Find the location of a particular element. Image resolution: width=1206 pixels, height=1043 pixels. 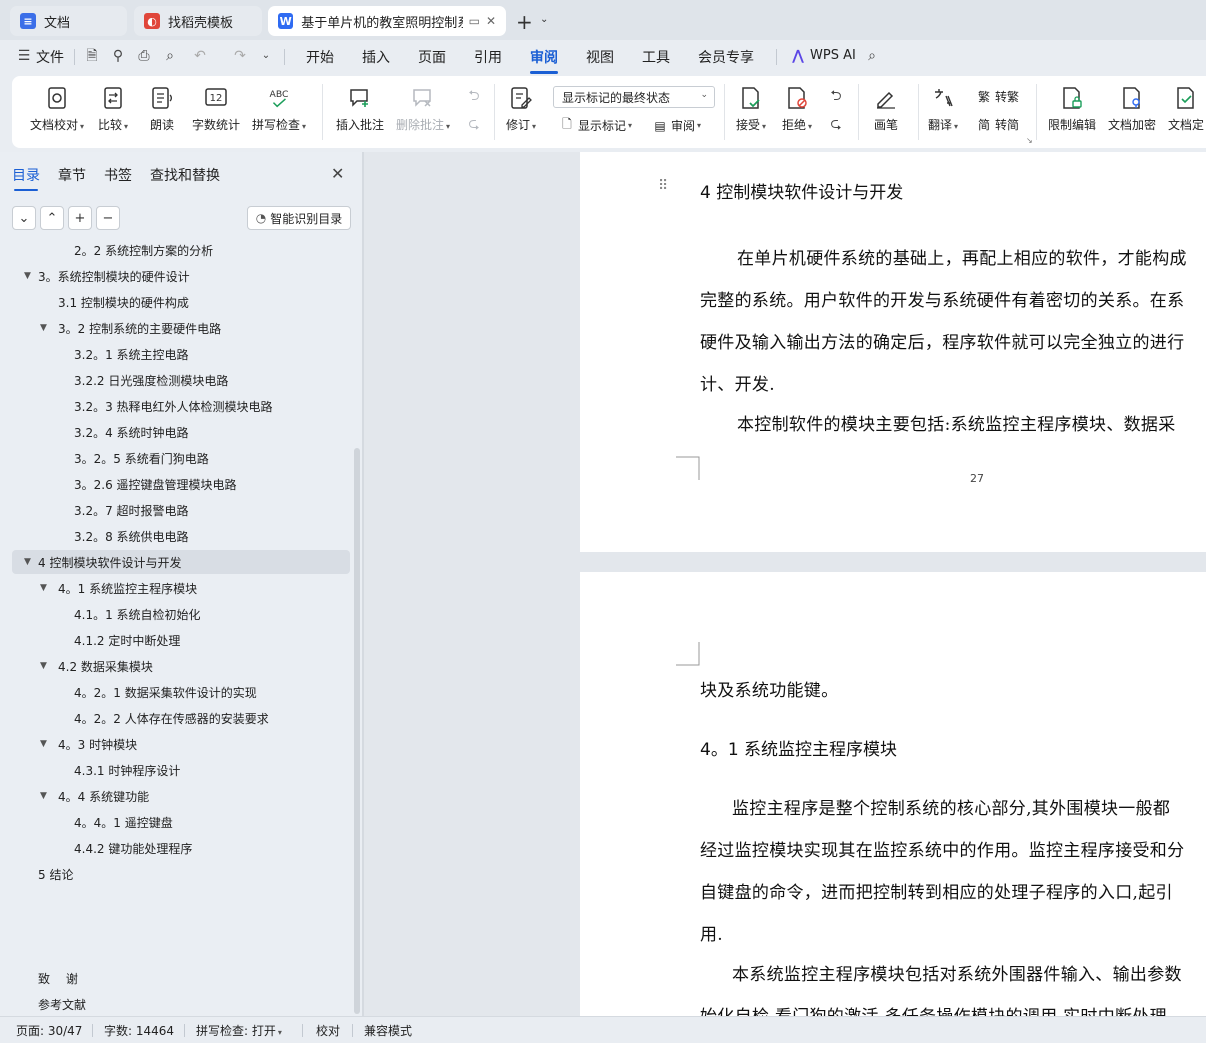

toc-item: 3.2。4 系统时钟电路 is located at coordinates (181, 432).